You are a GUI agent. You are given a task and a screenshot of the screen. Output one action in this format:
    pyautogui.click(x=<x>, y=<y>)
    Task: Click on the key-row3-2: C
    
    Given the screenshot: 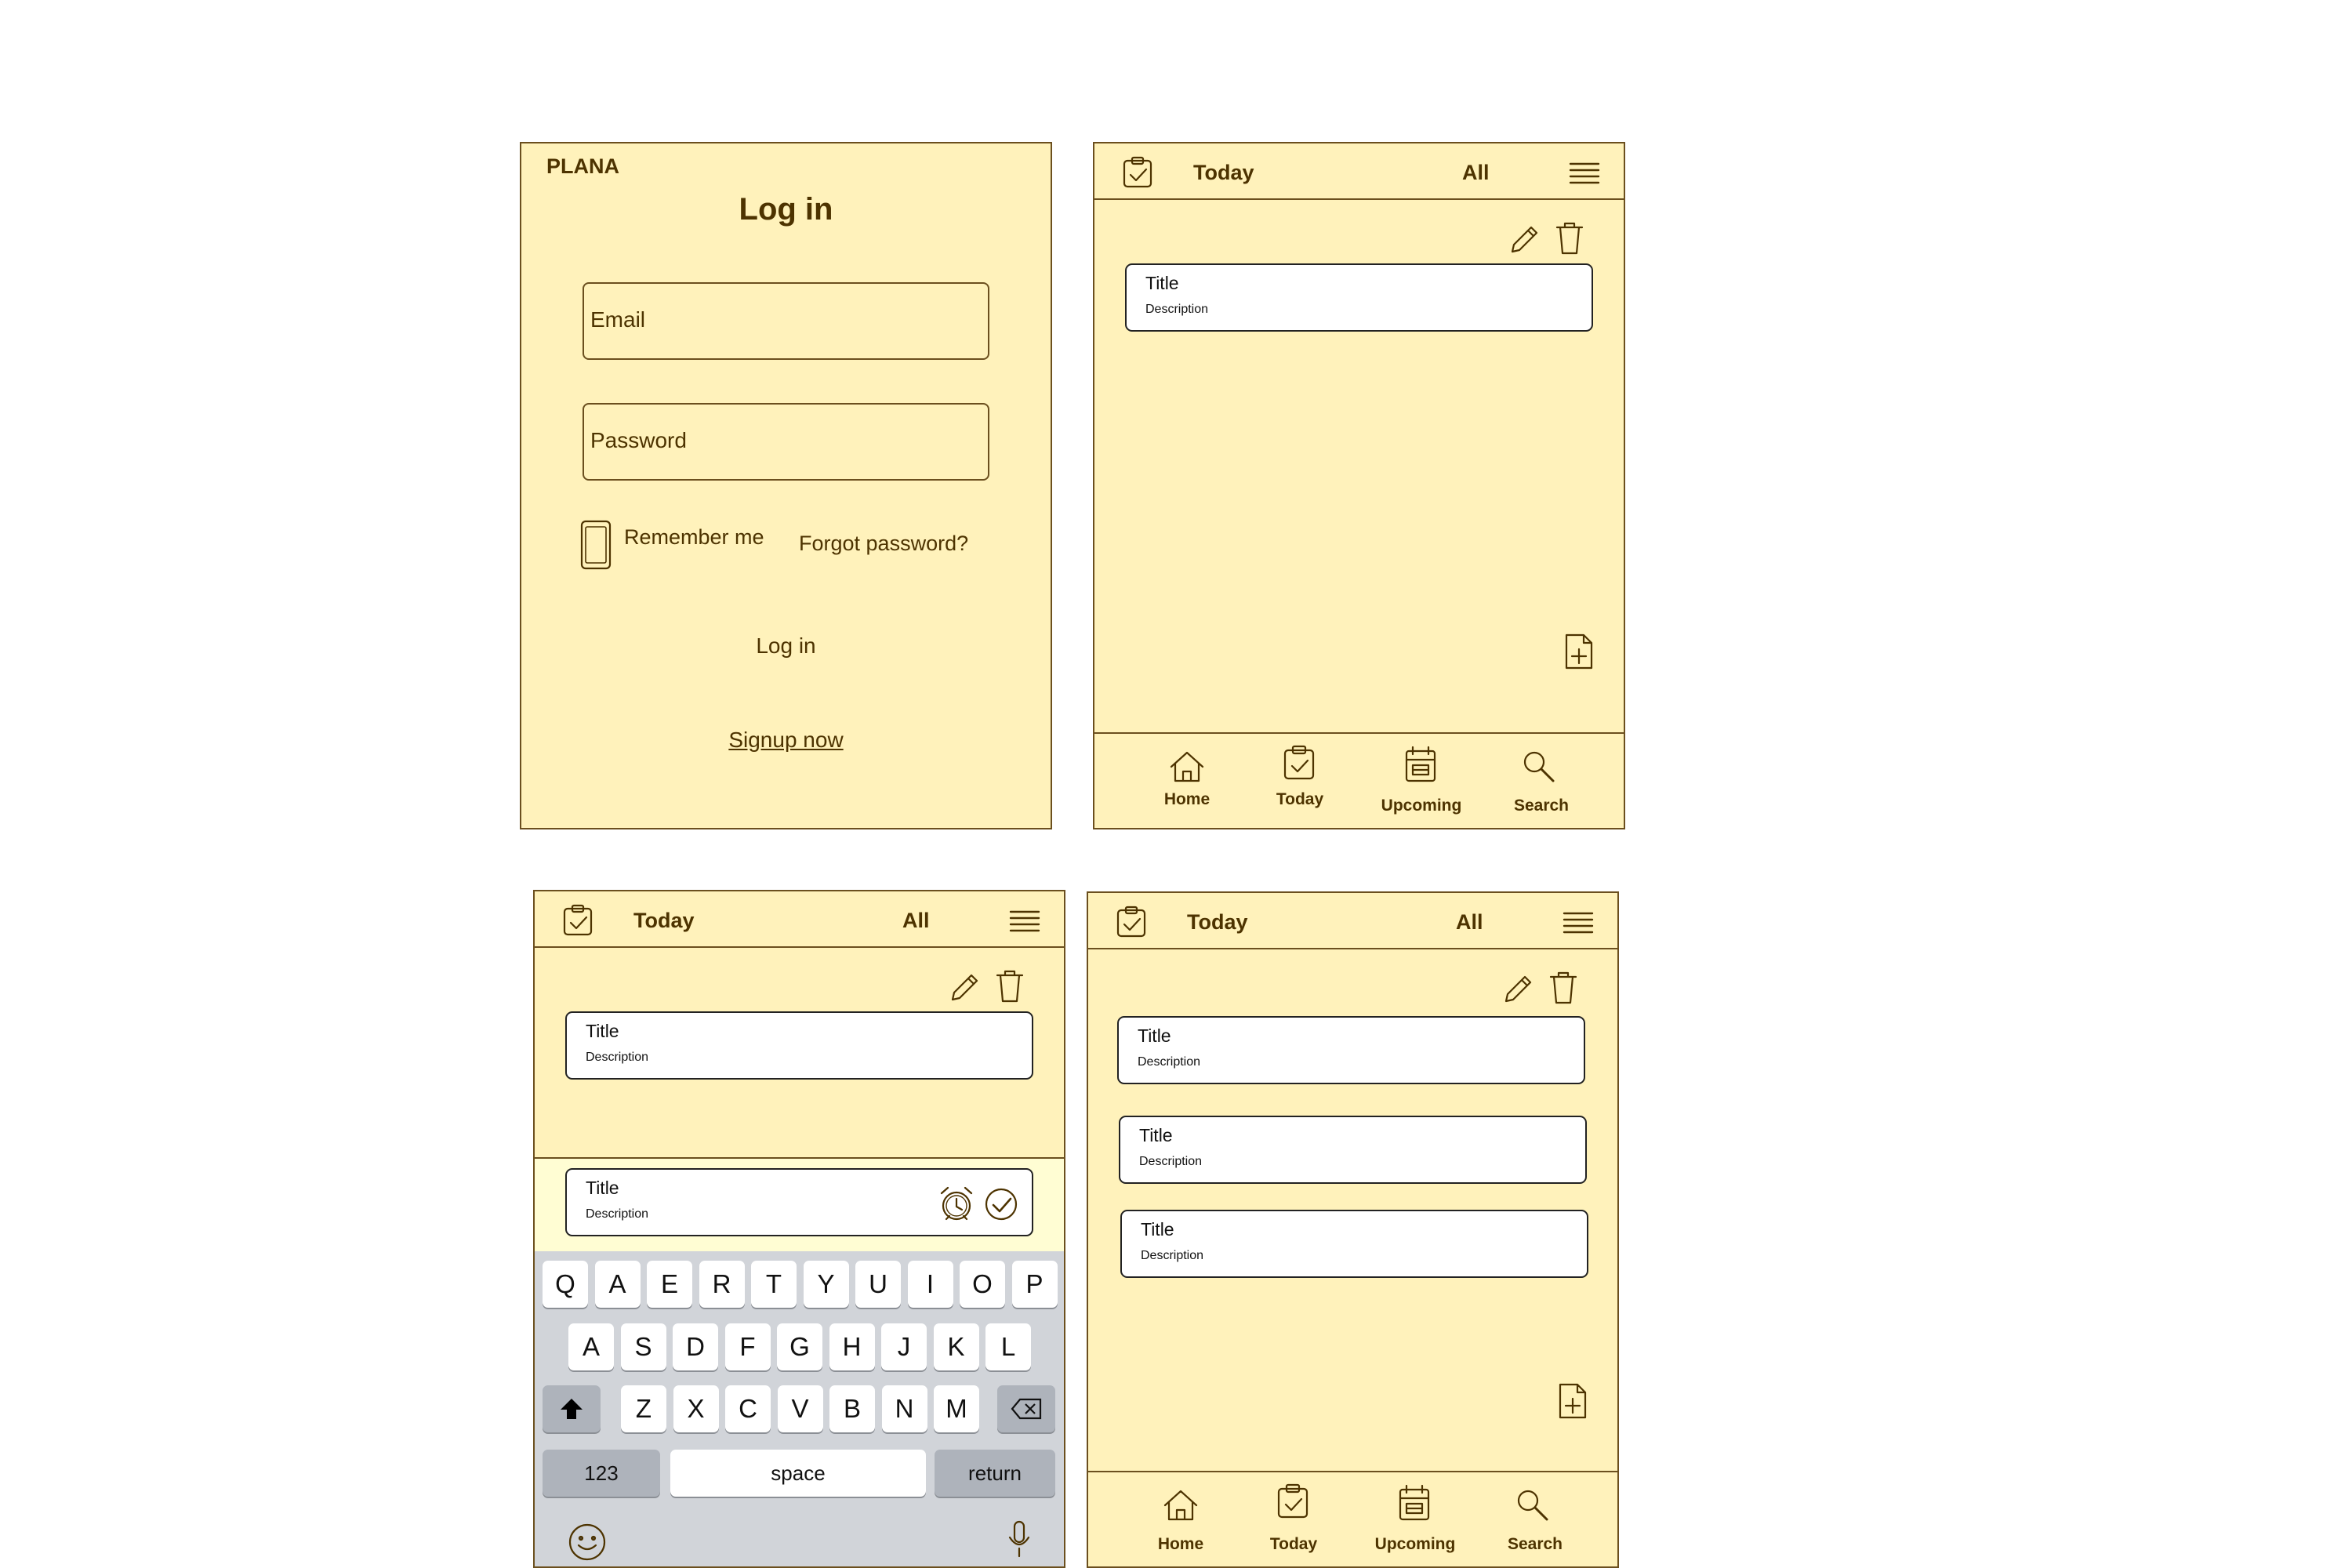 What is the action you would take?
    pyautogui.click(x=748, y=1408)
    